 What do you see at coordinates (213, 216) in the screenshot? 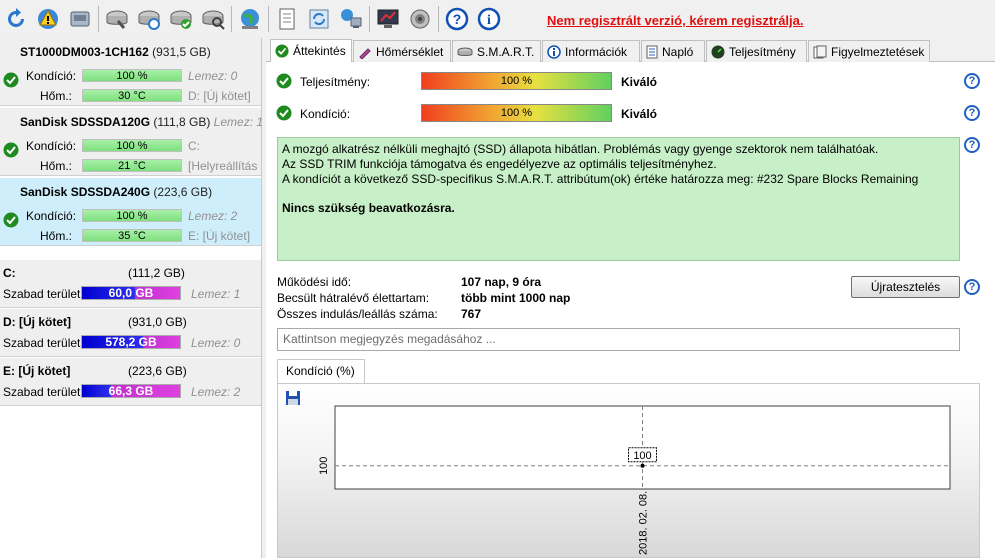
I see `disk-index: Lemez: 2` at bounding box center [213, 216].